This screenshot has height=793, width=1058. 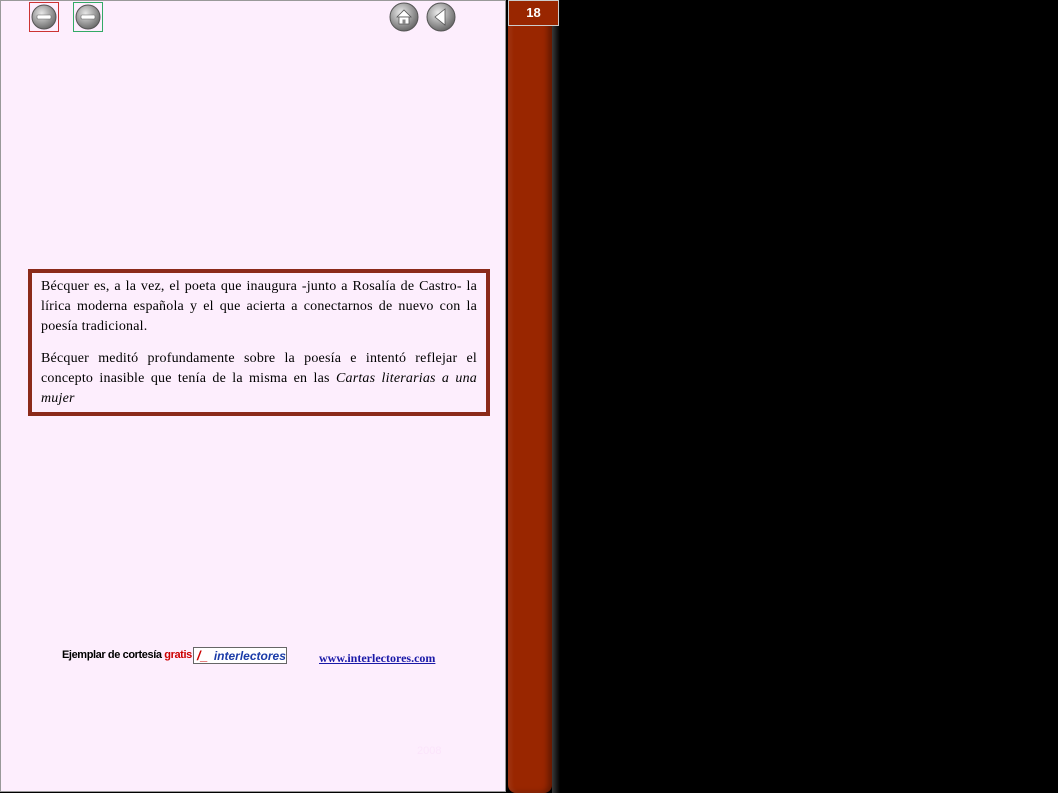 I want to click on logo-text: interlectores, so click(x=249, y=655).